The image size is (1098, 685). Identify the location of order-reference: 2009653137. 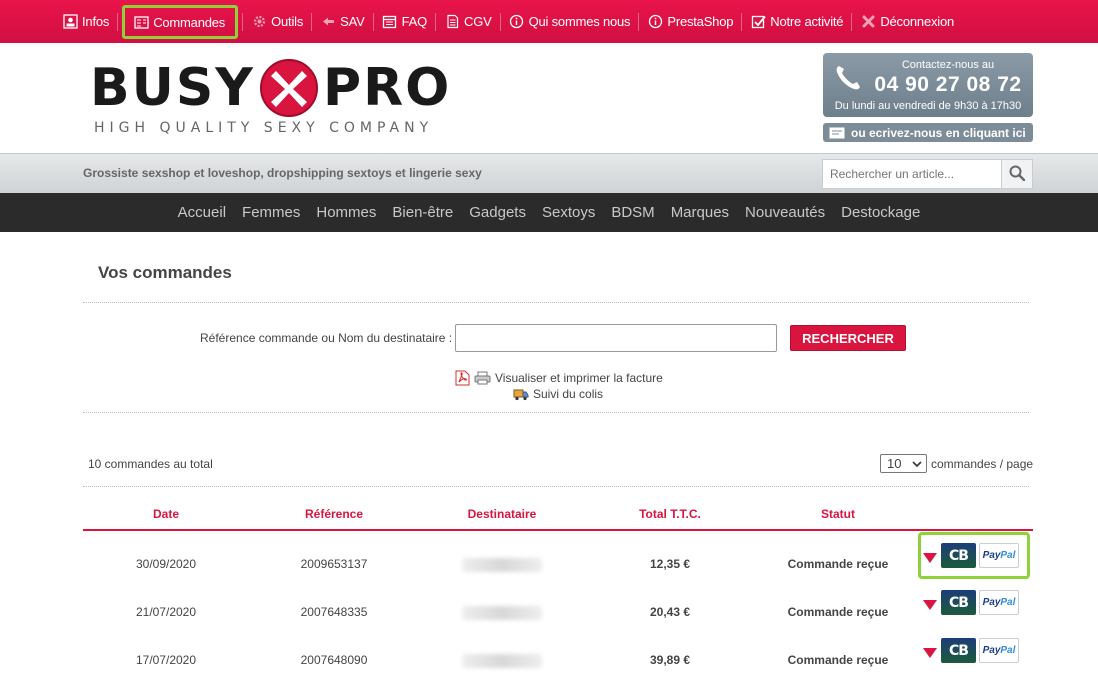
(334, 564).